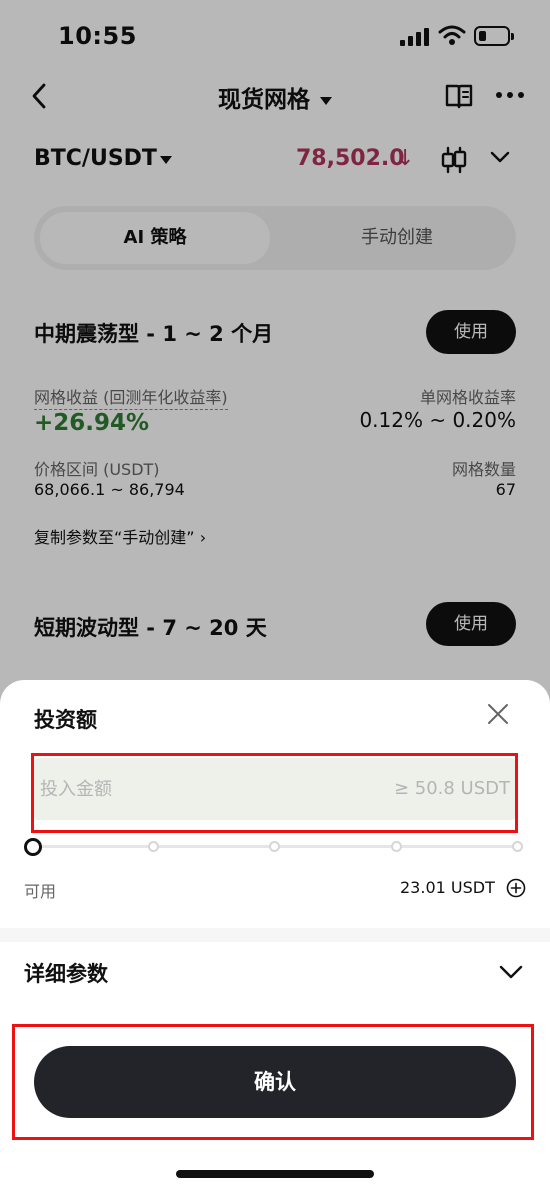  What do you see at coordinates (511, 972) in the screenshot?
I see `chevron-down-icon` at bounding box center [511, 972].